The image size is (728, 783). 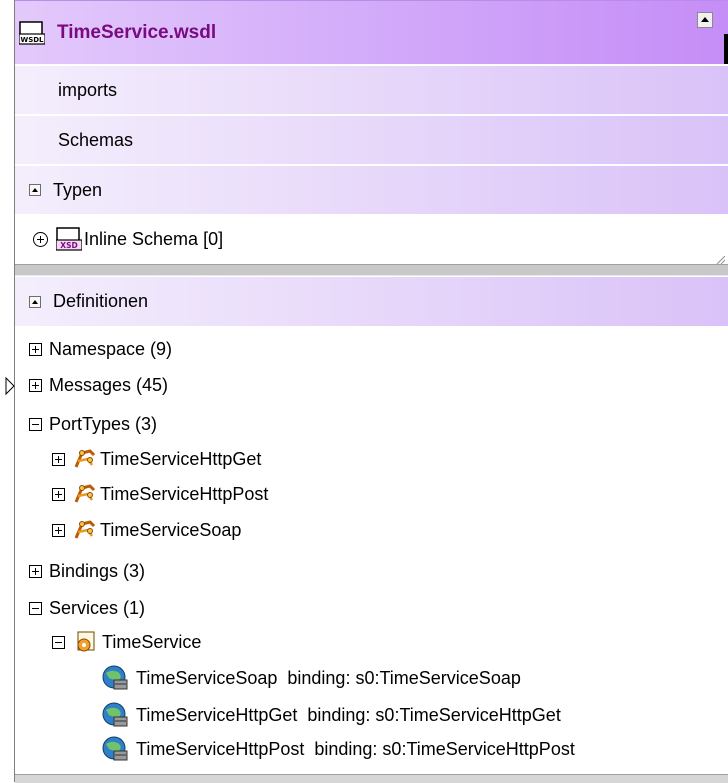 I want to click on svg-text: WSDL, so click(x=32, y=40).